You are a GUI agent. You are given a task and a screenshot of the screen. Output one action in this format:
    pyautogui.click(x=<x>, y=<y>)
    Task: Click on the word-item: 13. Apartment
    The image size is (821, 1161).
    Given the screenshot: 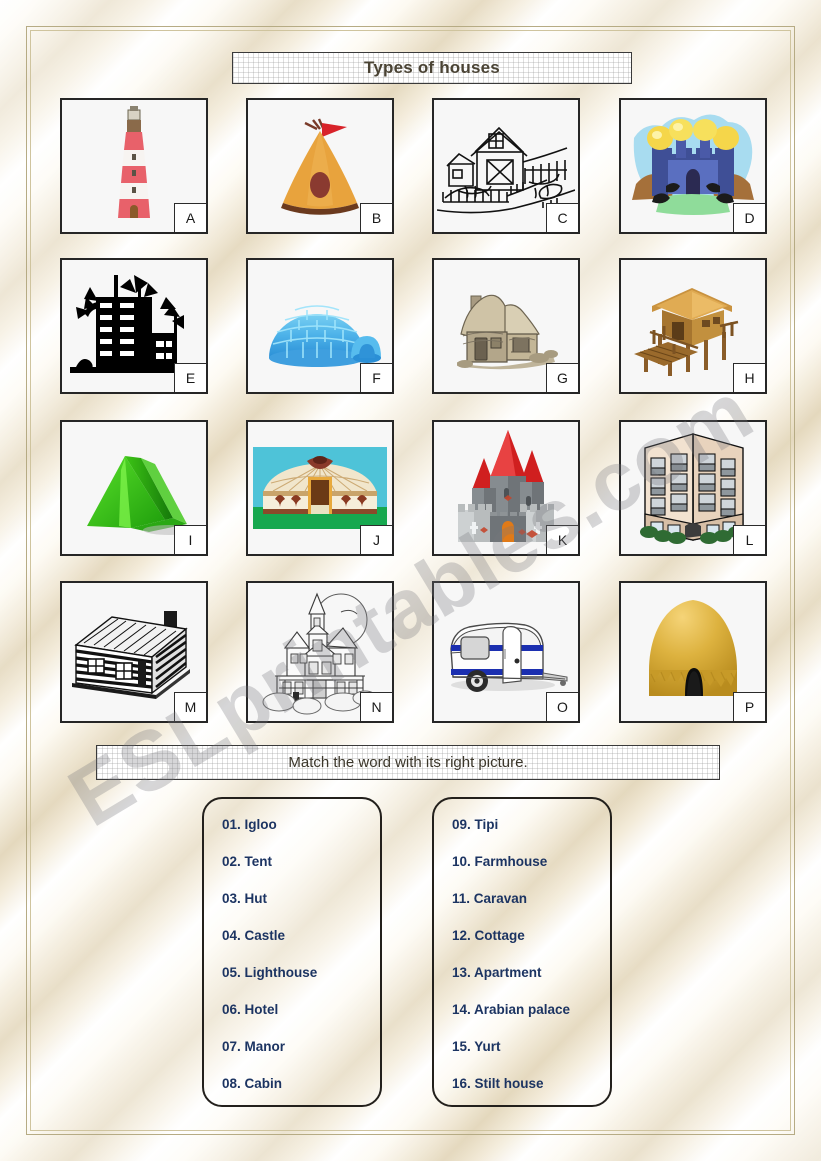 What is the action you would take?
    pyautogui.click(x=497, y=972)
    